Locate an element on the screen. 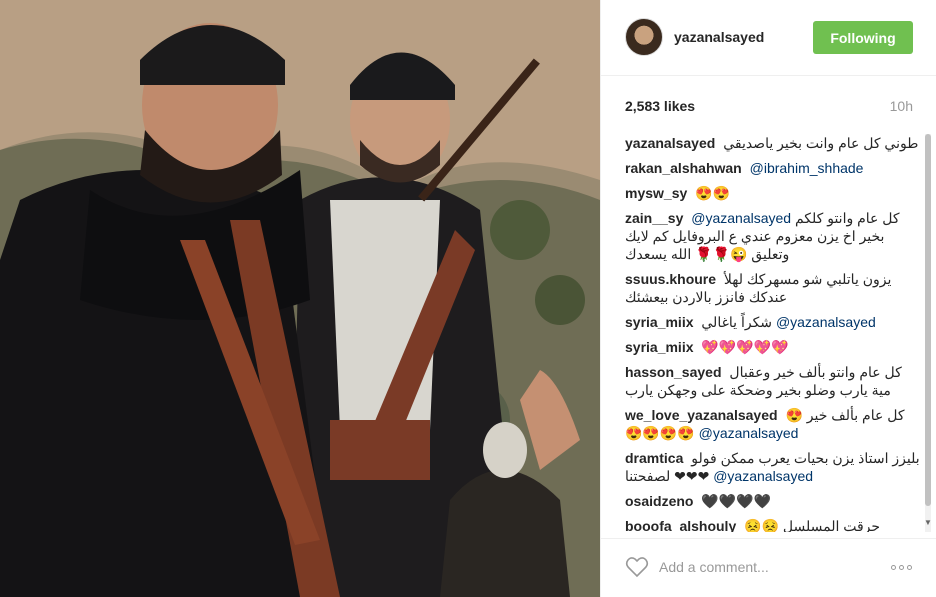 This screenshot has height=597, width=936. post-timestamp: 10h is located at coordinates (901, 106).